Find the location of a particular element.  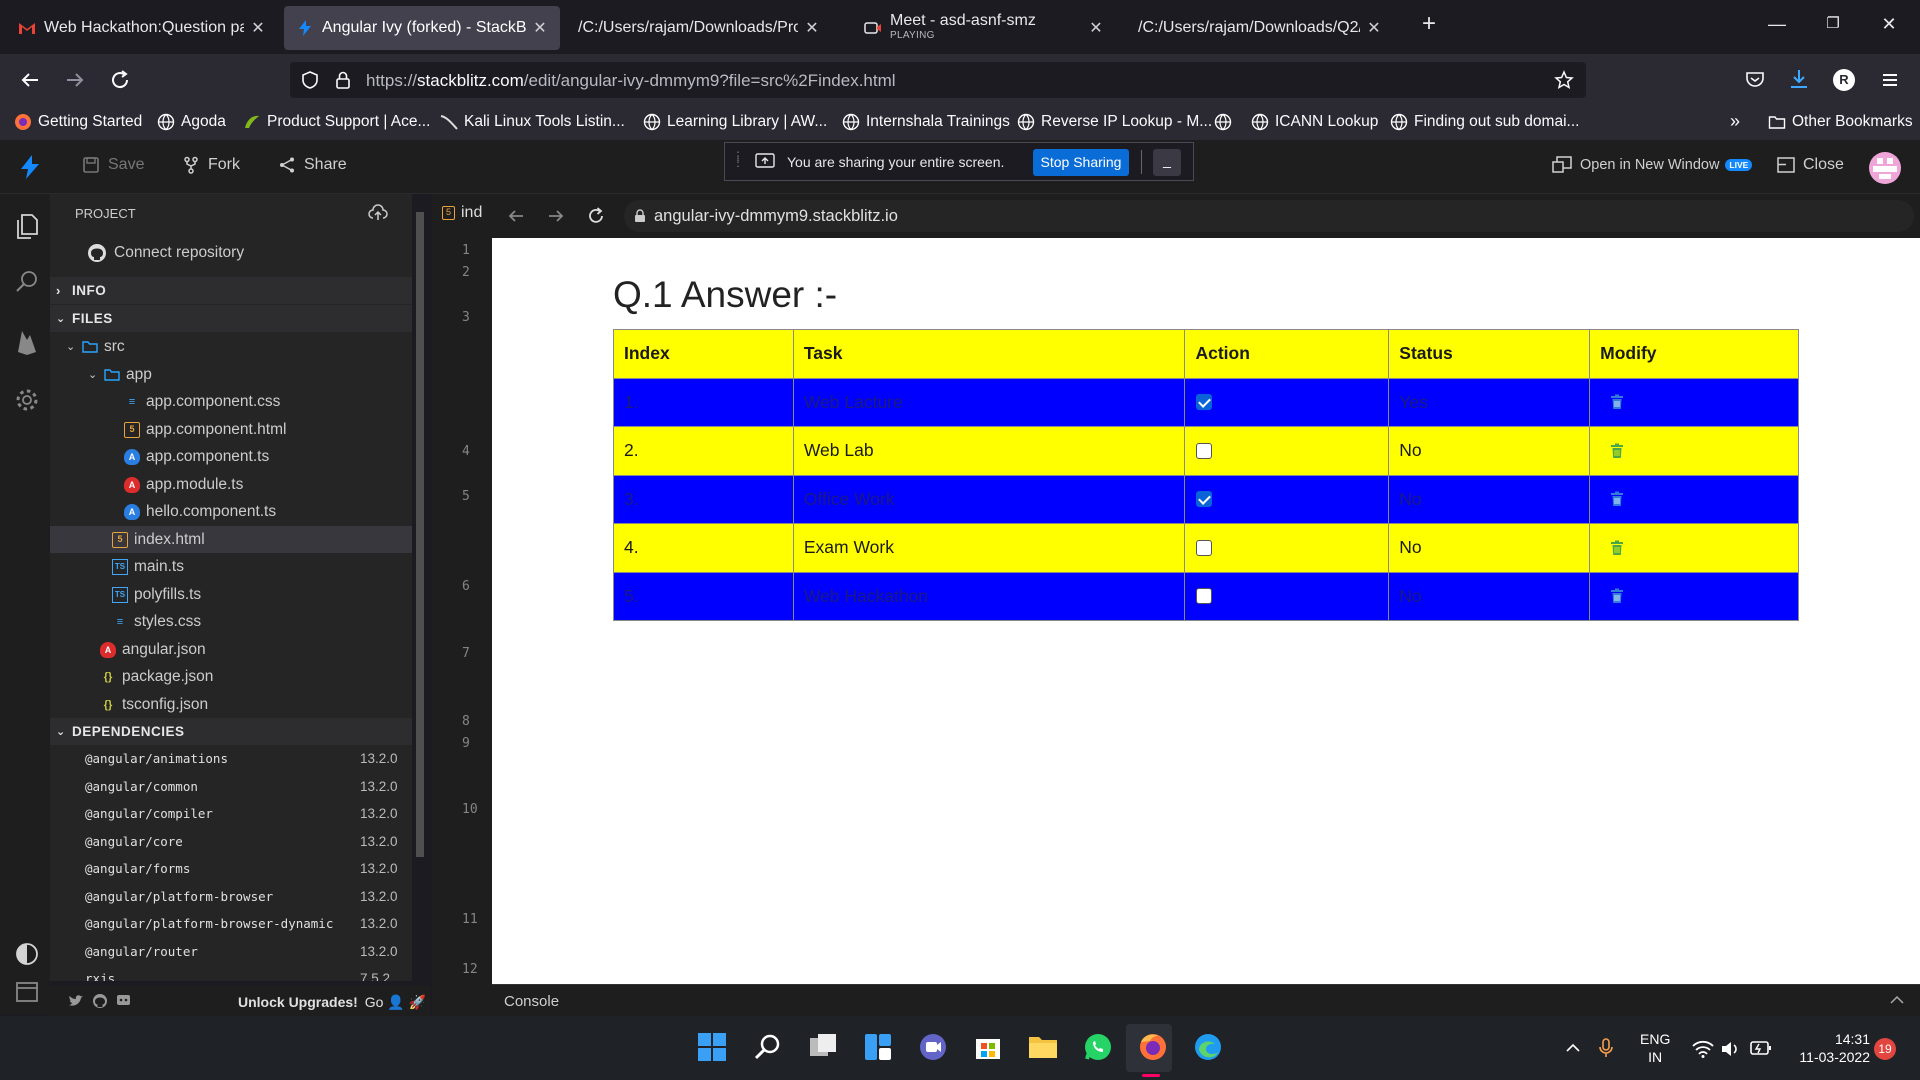

new-tab-button: + is located at coordinates (1429, 23).